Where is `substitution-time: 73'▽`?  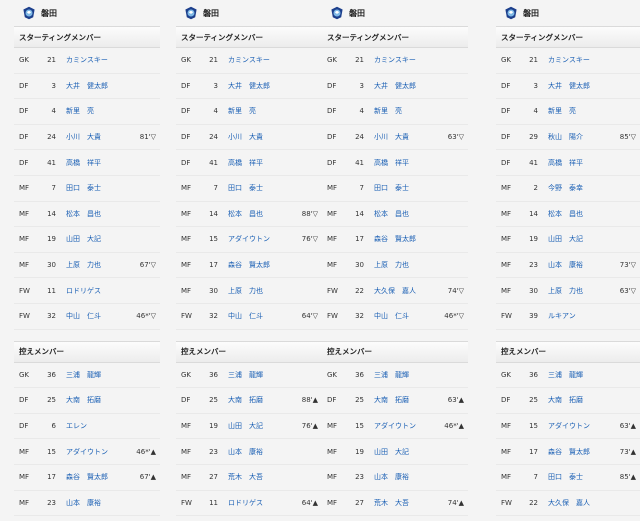 substitution-time: 73'▽ is located at coordinates (627, 265).